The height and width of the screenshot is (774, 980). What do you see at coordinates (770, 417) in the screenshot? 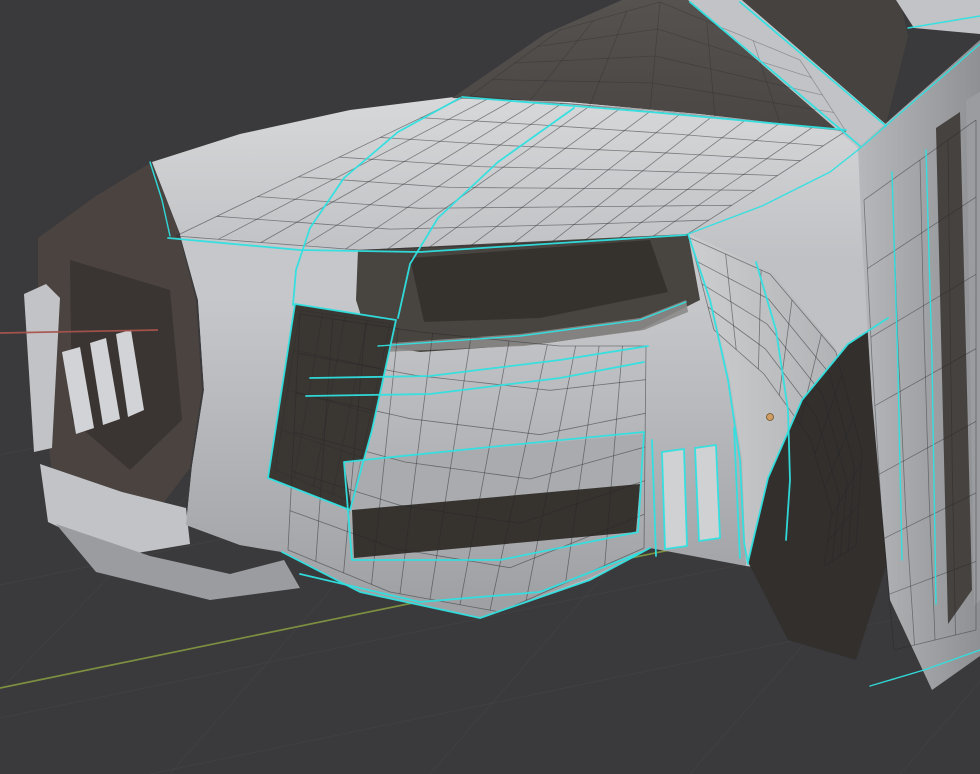
I see `origin-point` at bounding box center [770, 417].